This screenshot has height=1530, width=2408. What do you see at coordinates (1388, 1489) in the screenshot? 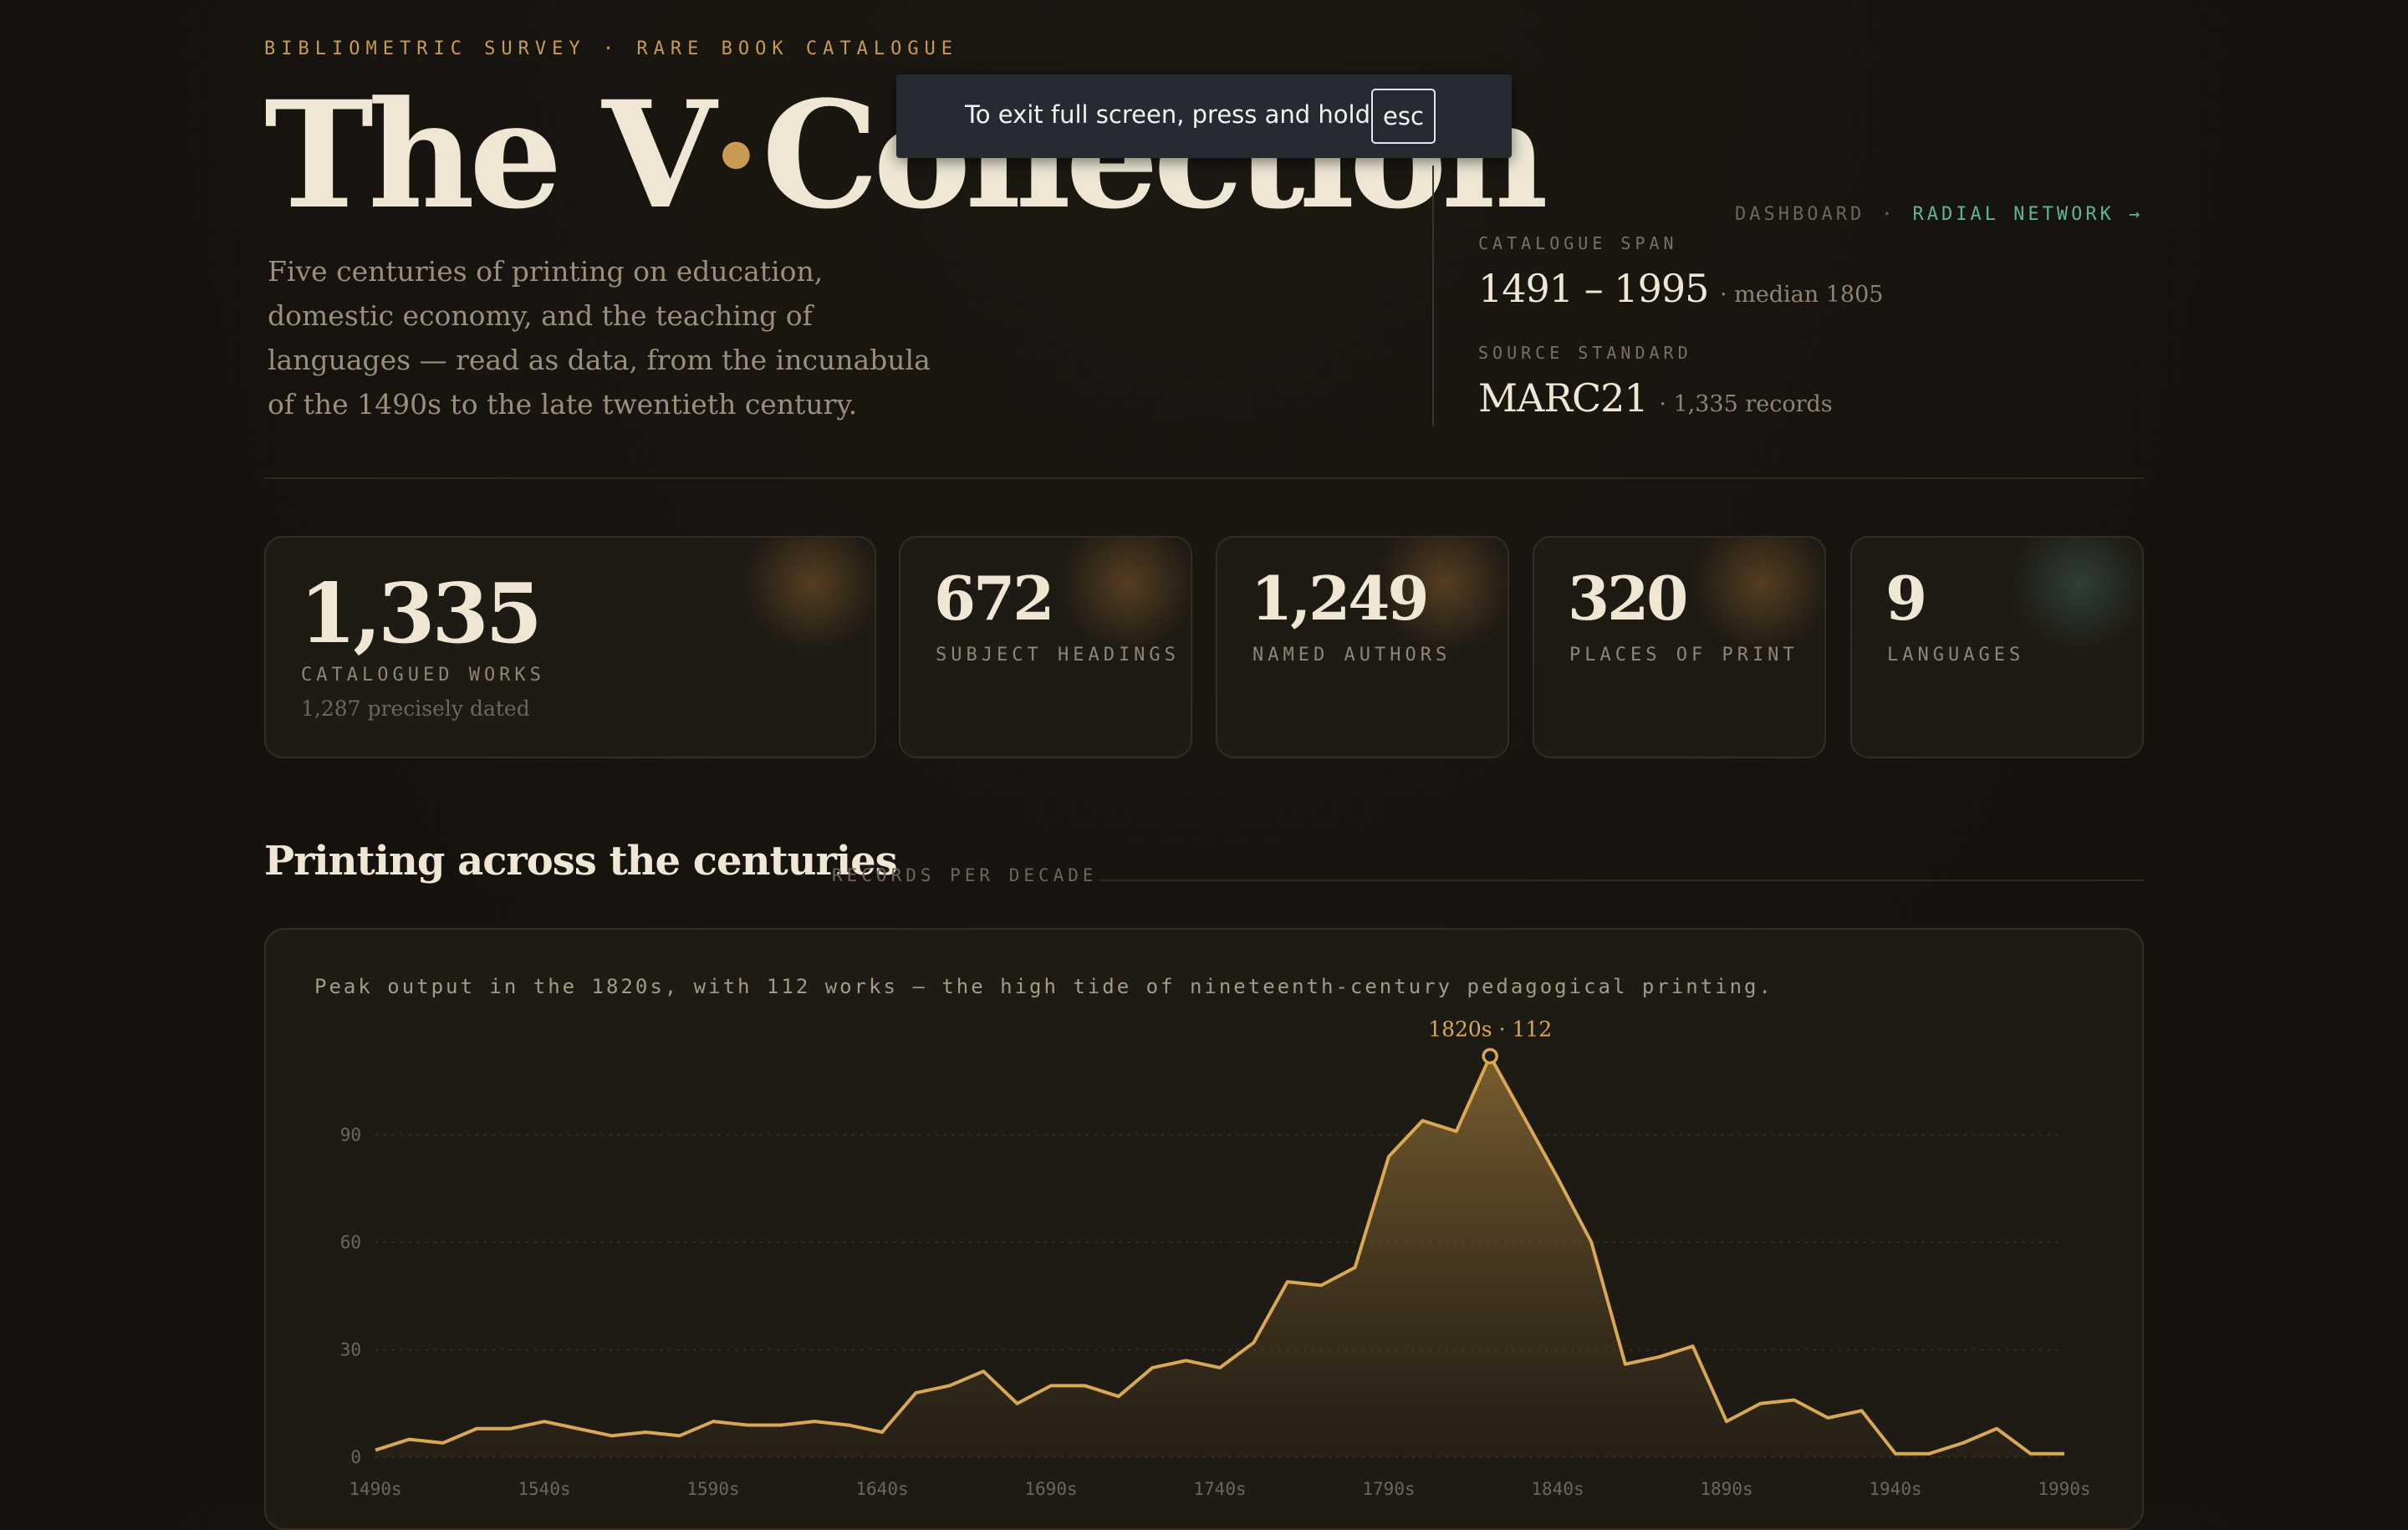
I see `x-tick-label: 1790s` at bounding box center [1388, 1489].